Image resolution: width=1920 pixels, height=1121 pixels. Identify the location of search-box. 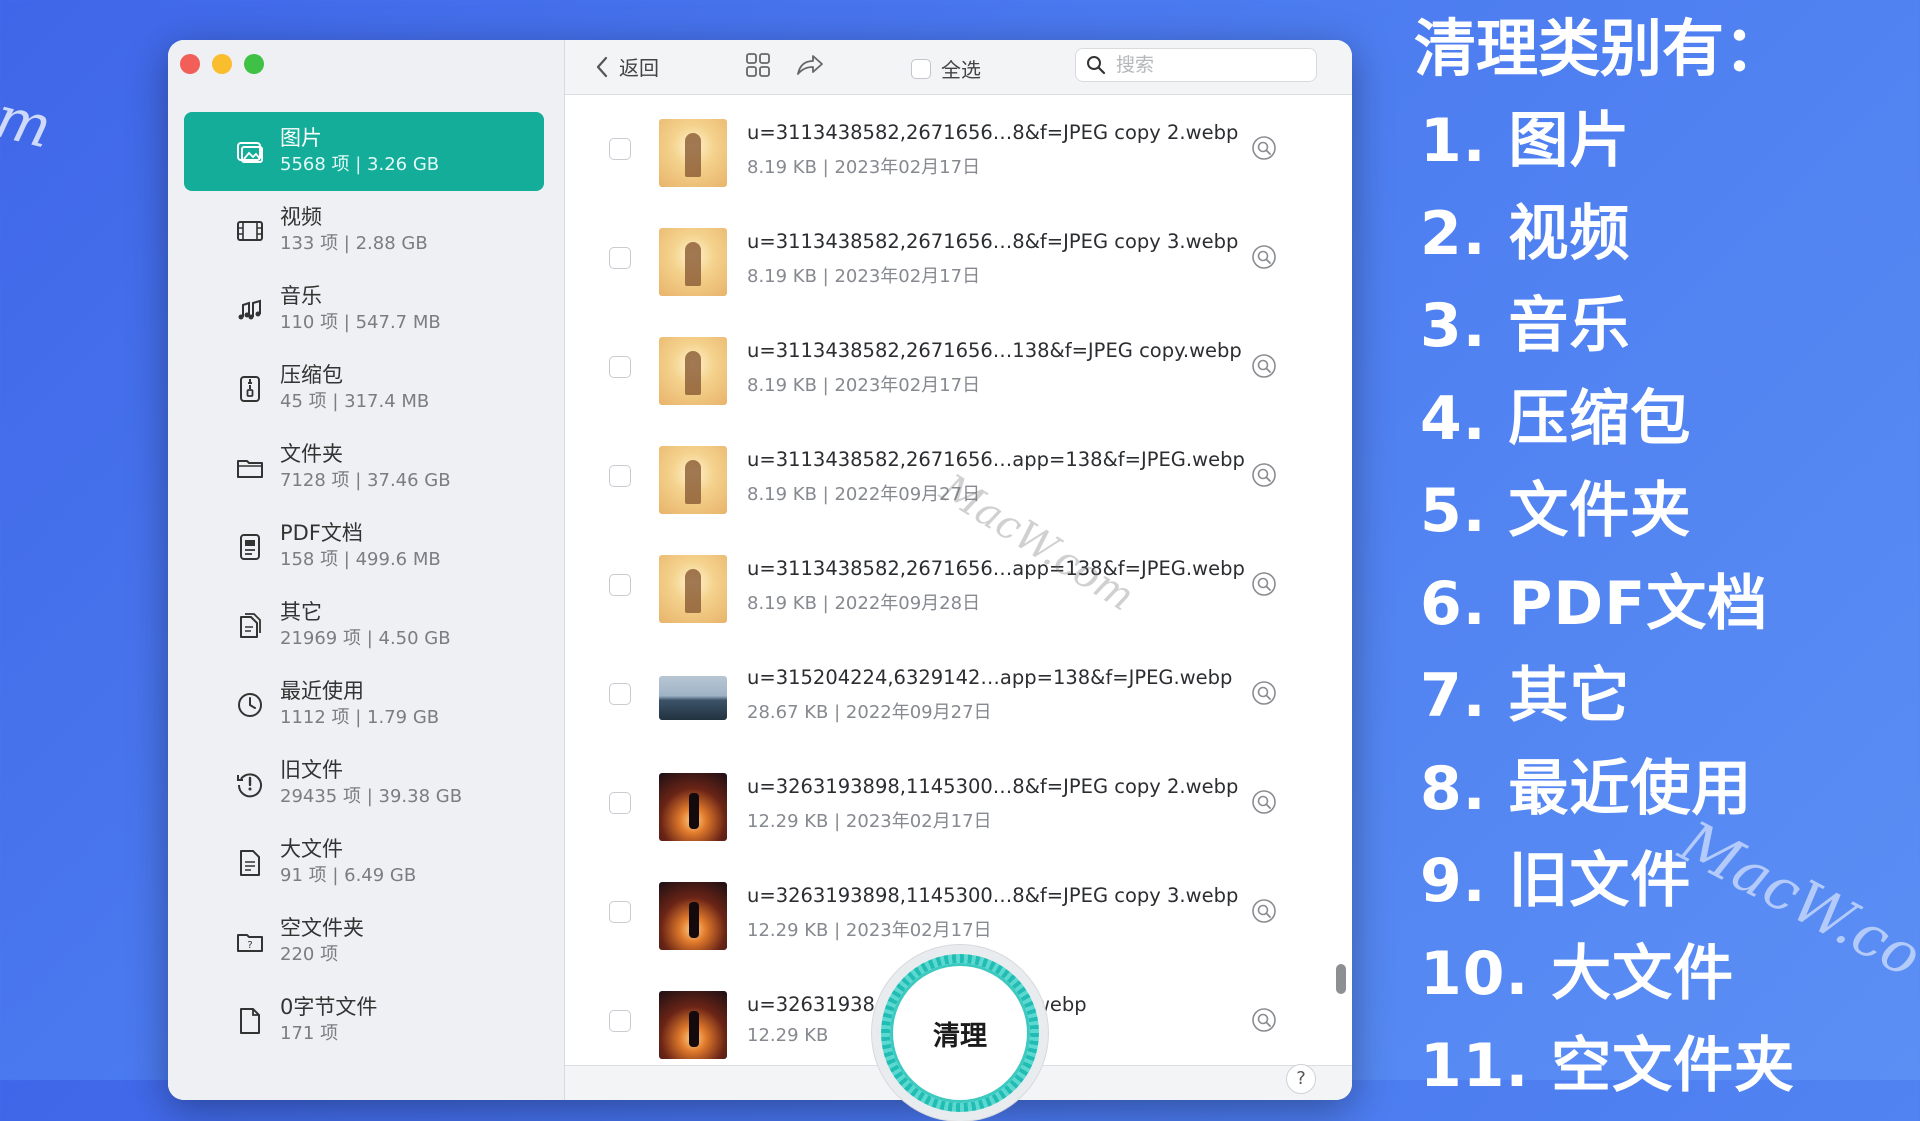
(1196, 65).